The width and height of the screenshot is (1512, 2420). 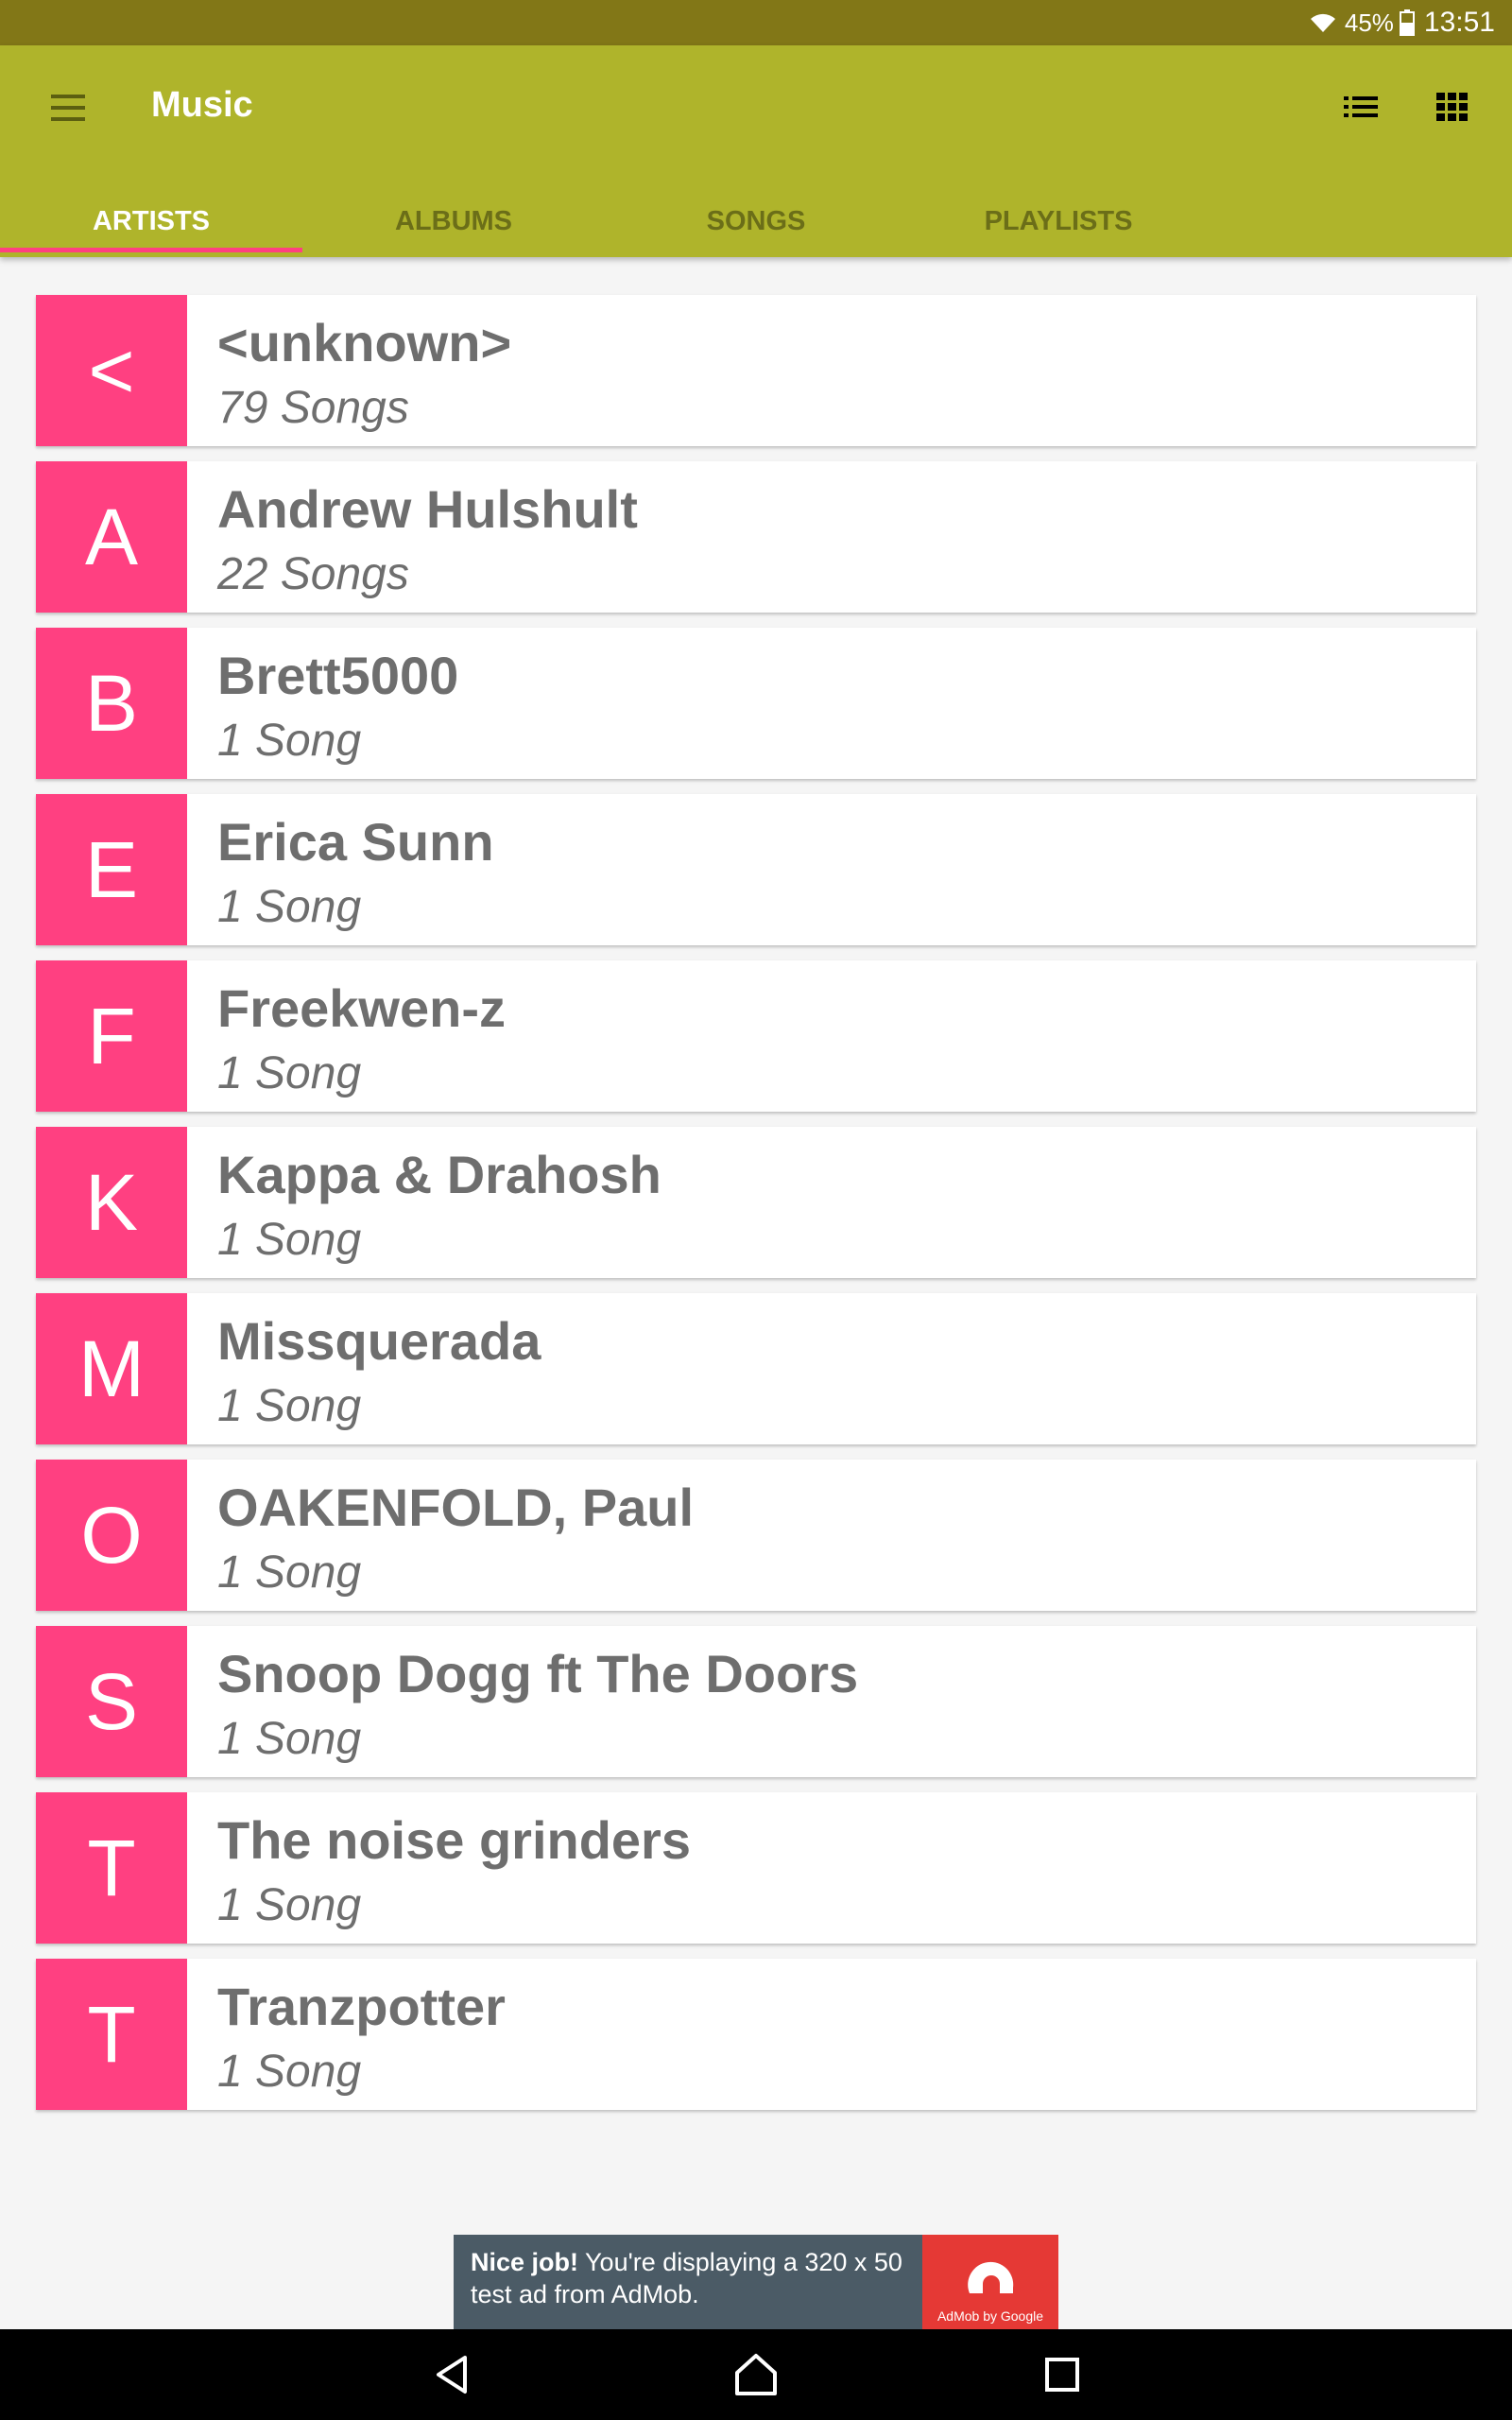 What do you see at coordinates (1452, 106) in the screenshot?
I see `grid-view-icon` at bounding box center [1452, 106].